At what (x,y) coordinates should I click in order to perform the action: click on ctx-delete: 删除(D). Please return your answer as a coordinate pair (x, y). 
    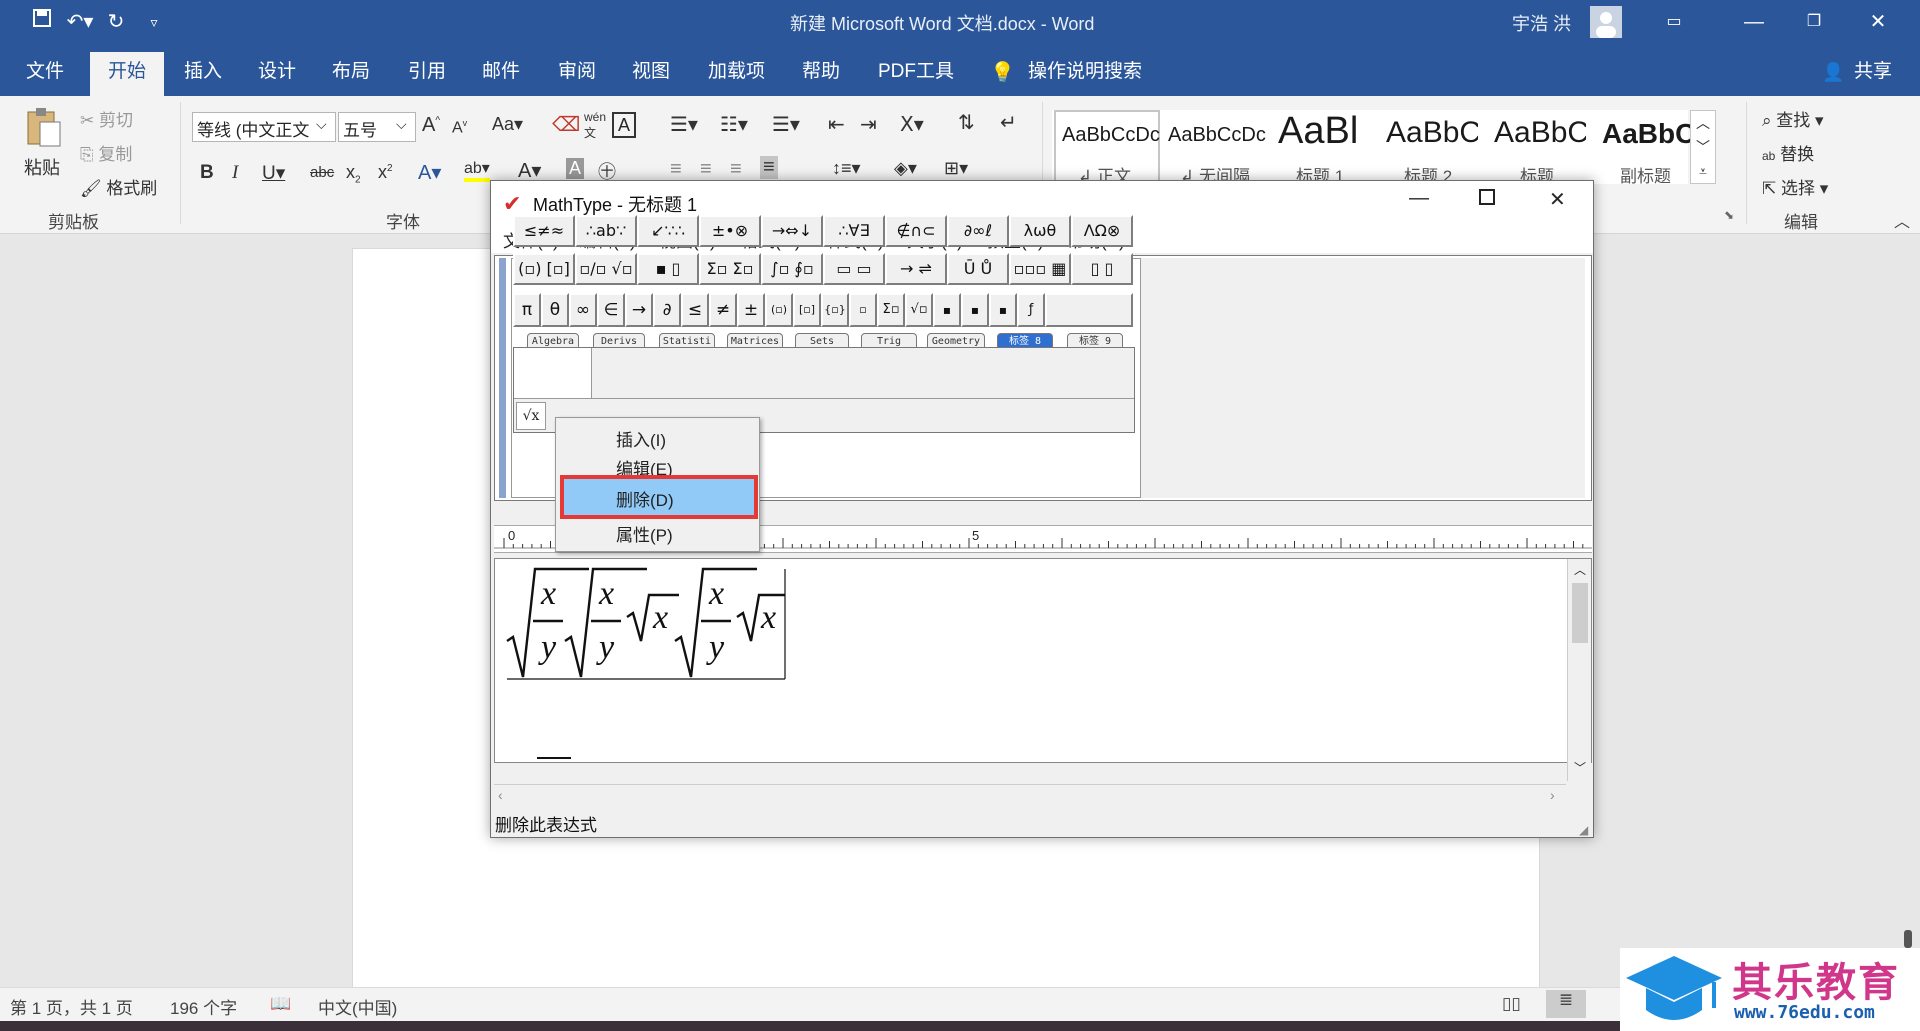
    Looking at the image, I should click on (645, 498).